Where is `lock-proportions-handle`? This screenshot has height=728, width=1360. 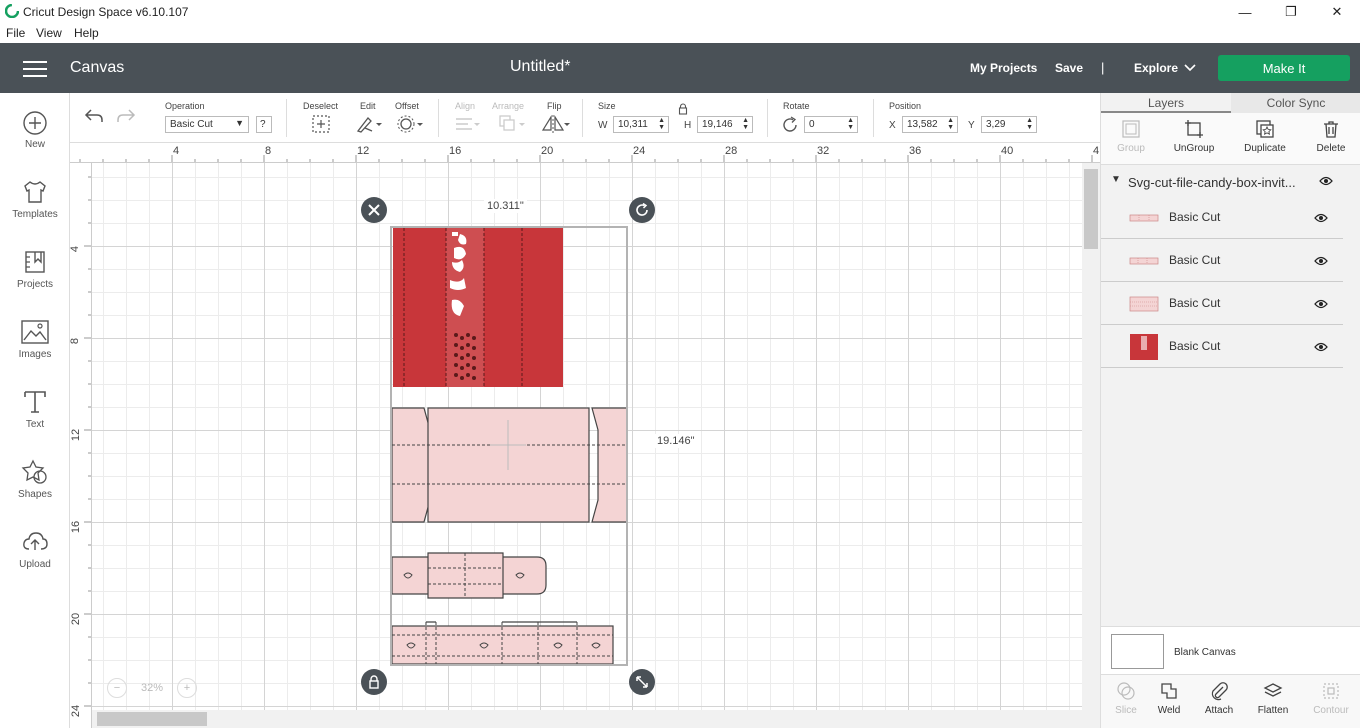
lock-proportions-handle is located at coordinates (374, 682).